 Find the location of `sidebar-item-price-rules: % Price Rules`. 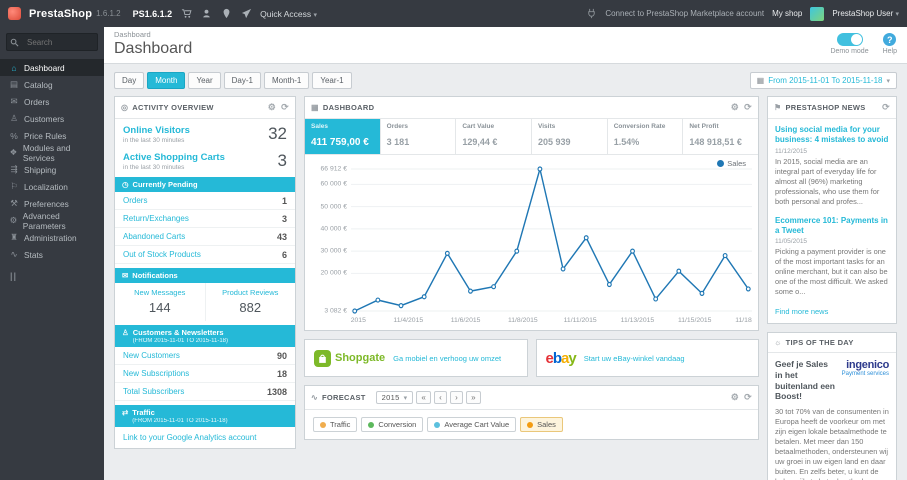

sidebar-item-price-rules: % Price Rules is located at coordinates (52, 135).